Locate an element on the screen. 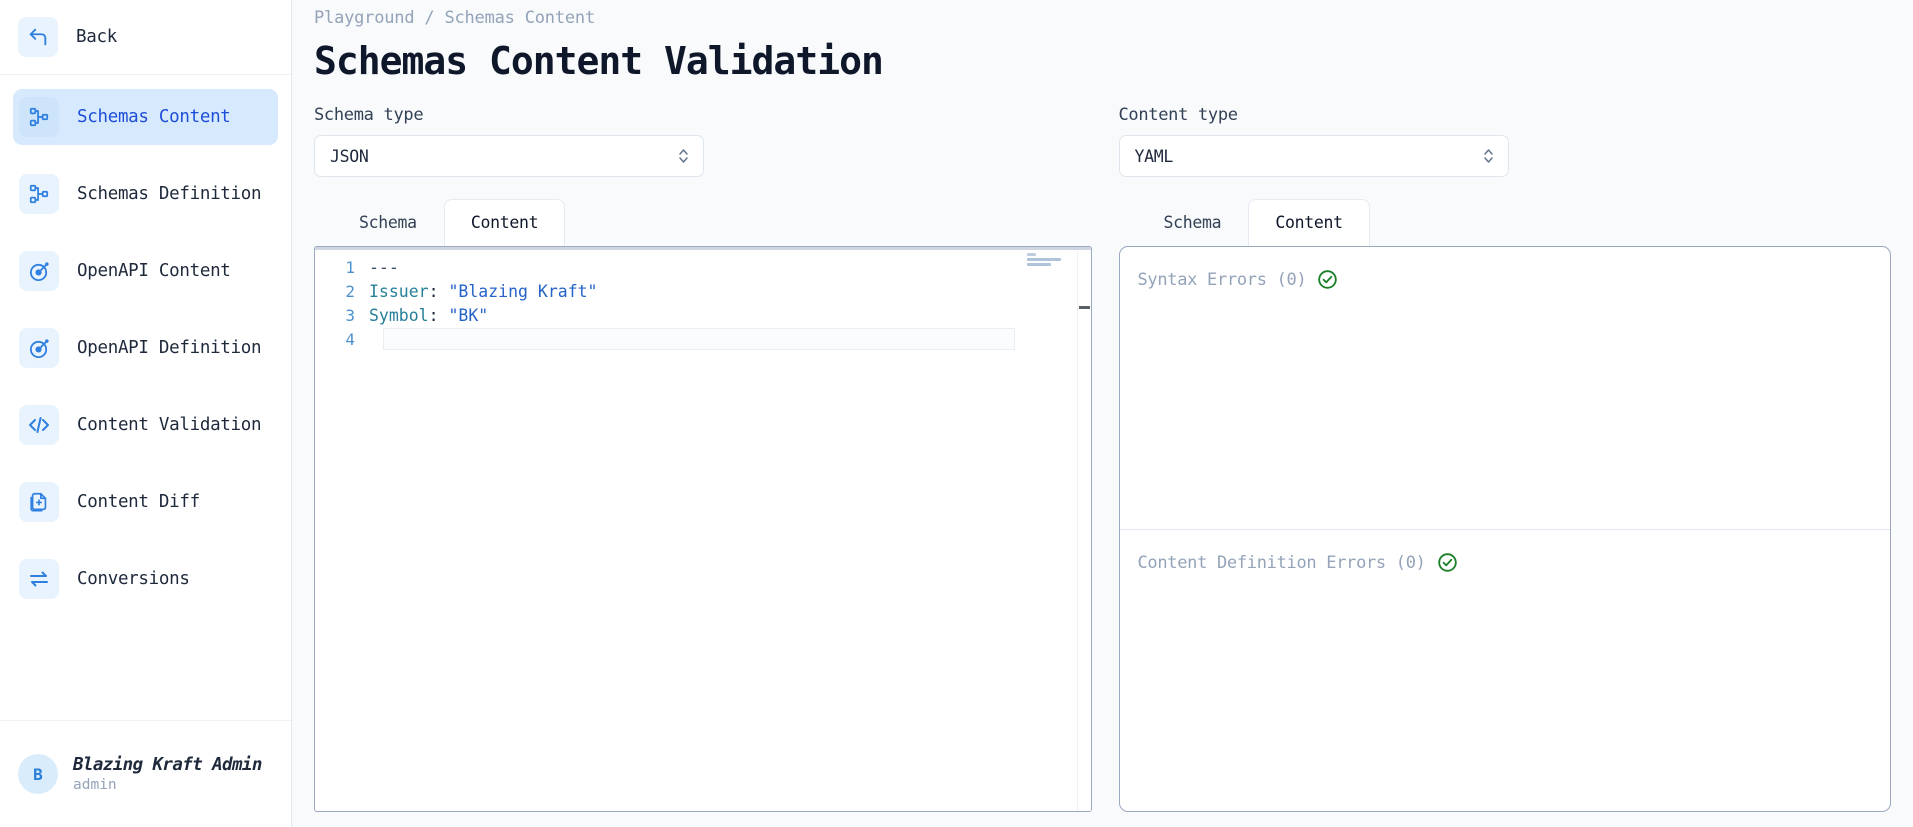 The image size is (1913, 827). line-number: 3 is located at coordinates (350, 315).